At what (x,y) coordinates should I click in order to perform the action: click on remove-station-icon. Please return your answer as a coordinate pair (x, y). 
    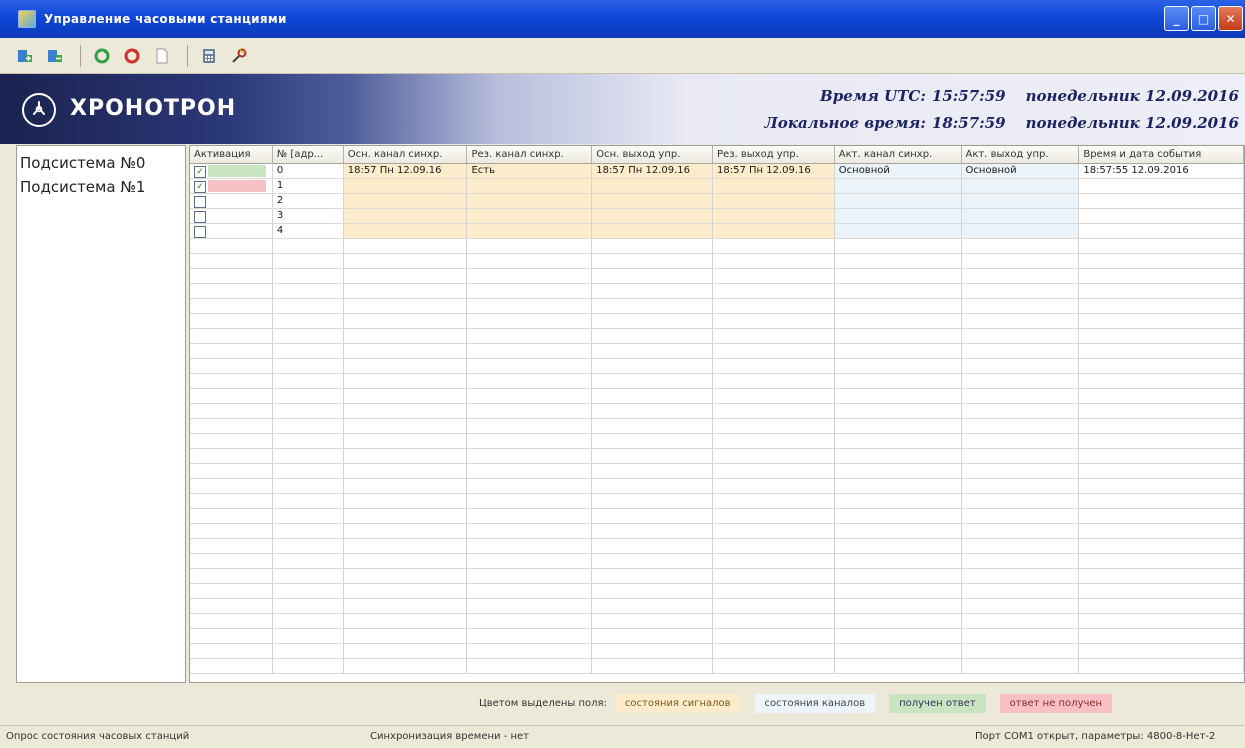
    Looking at the image, I should click on (55, 56).